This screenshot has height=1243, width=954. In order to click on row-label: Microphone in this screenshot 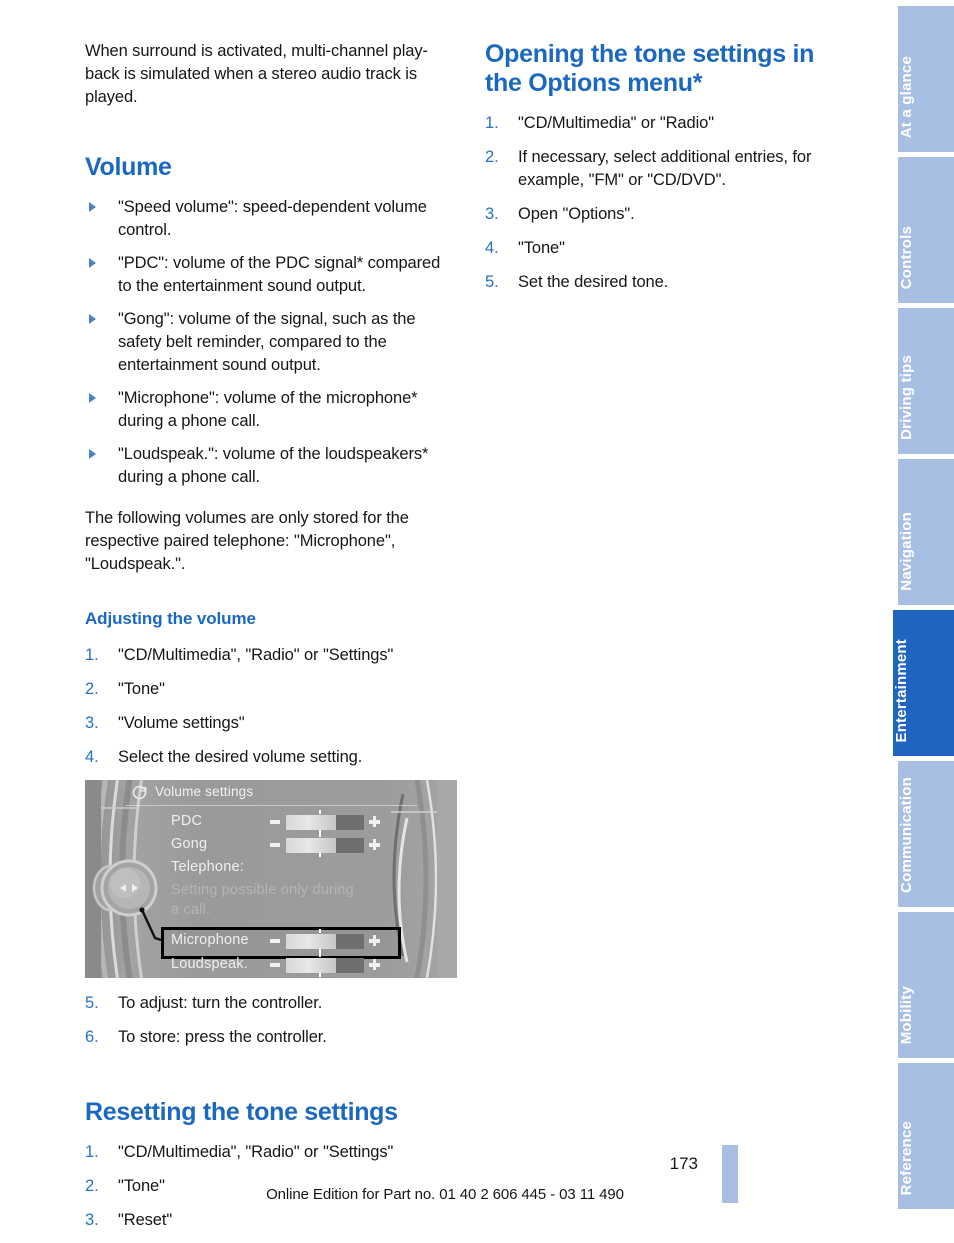, I will do `click(210, 940)`.